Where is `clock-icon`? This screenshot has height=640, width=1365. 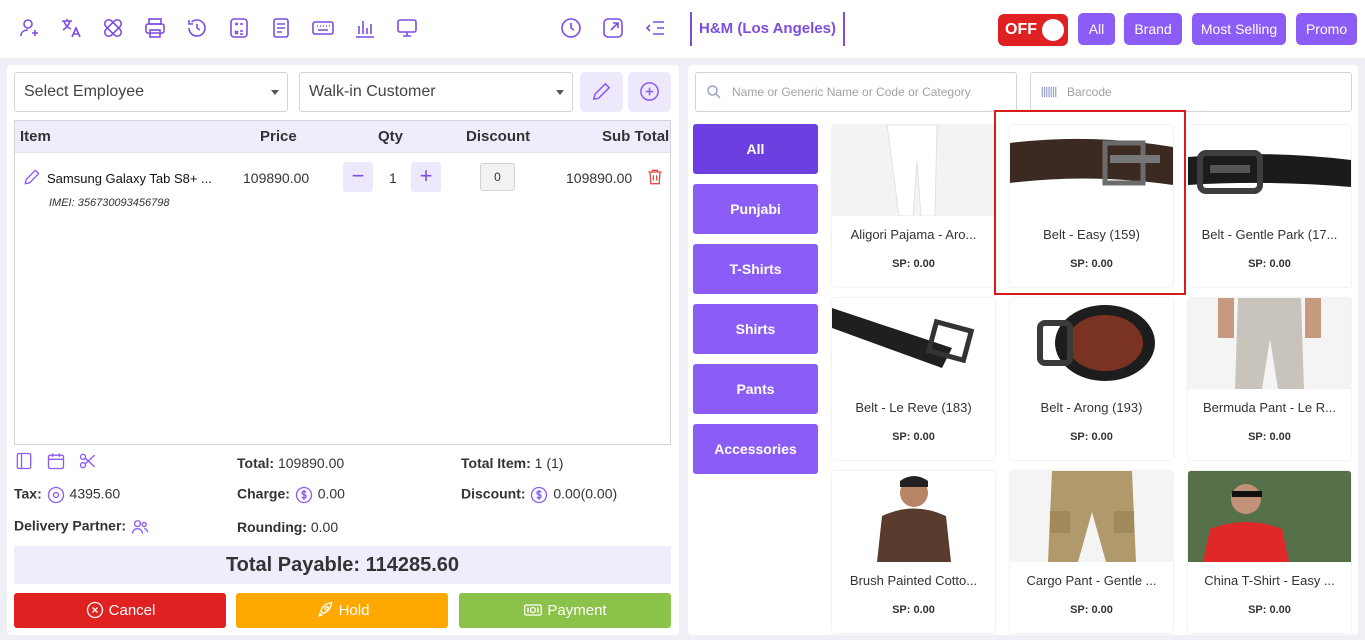 clock-icon is located at coordinates (571, 28).